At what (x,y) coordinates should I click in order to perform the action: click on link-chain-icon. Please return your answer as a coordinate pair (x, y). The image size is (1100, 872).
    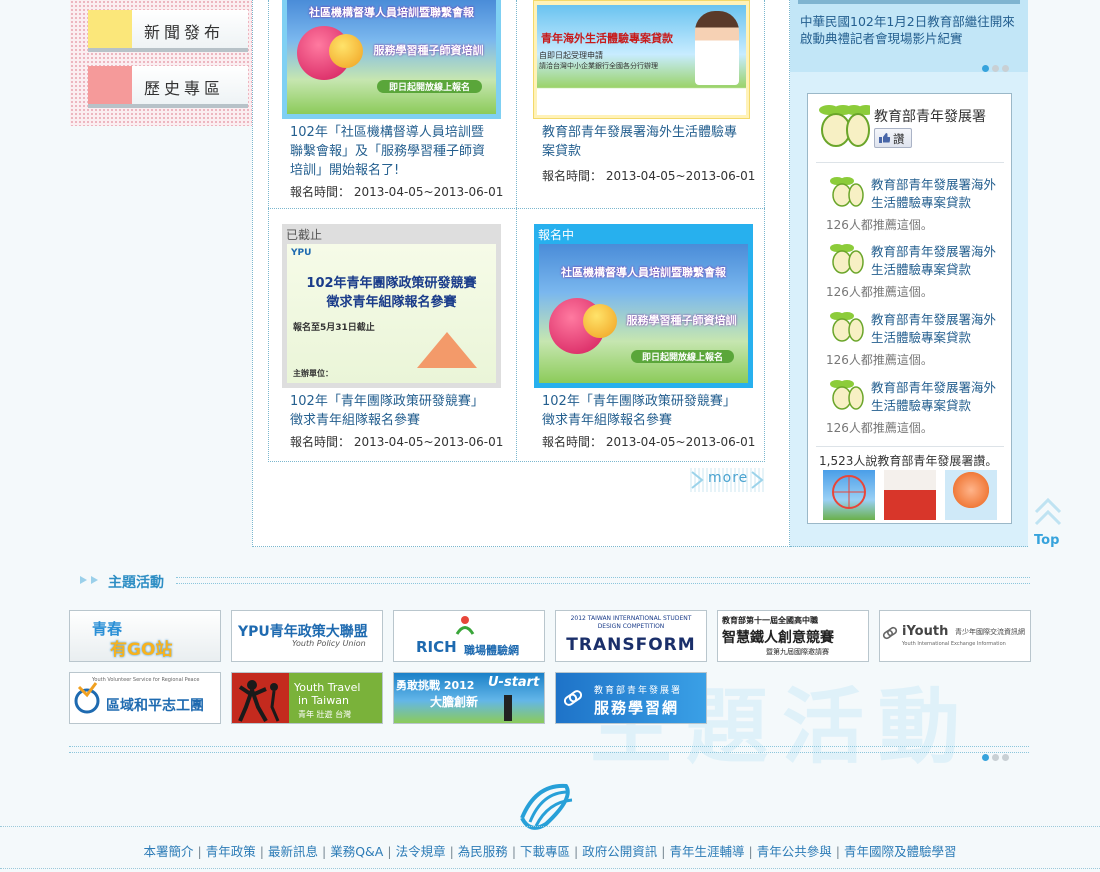
    Looking at the image, I should click on (890, 633).